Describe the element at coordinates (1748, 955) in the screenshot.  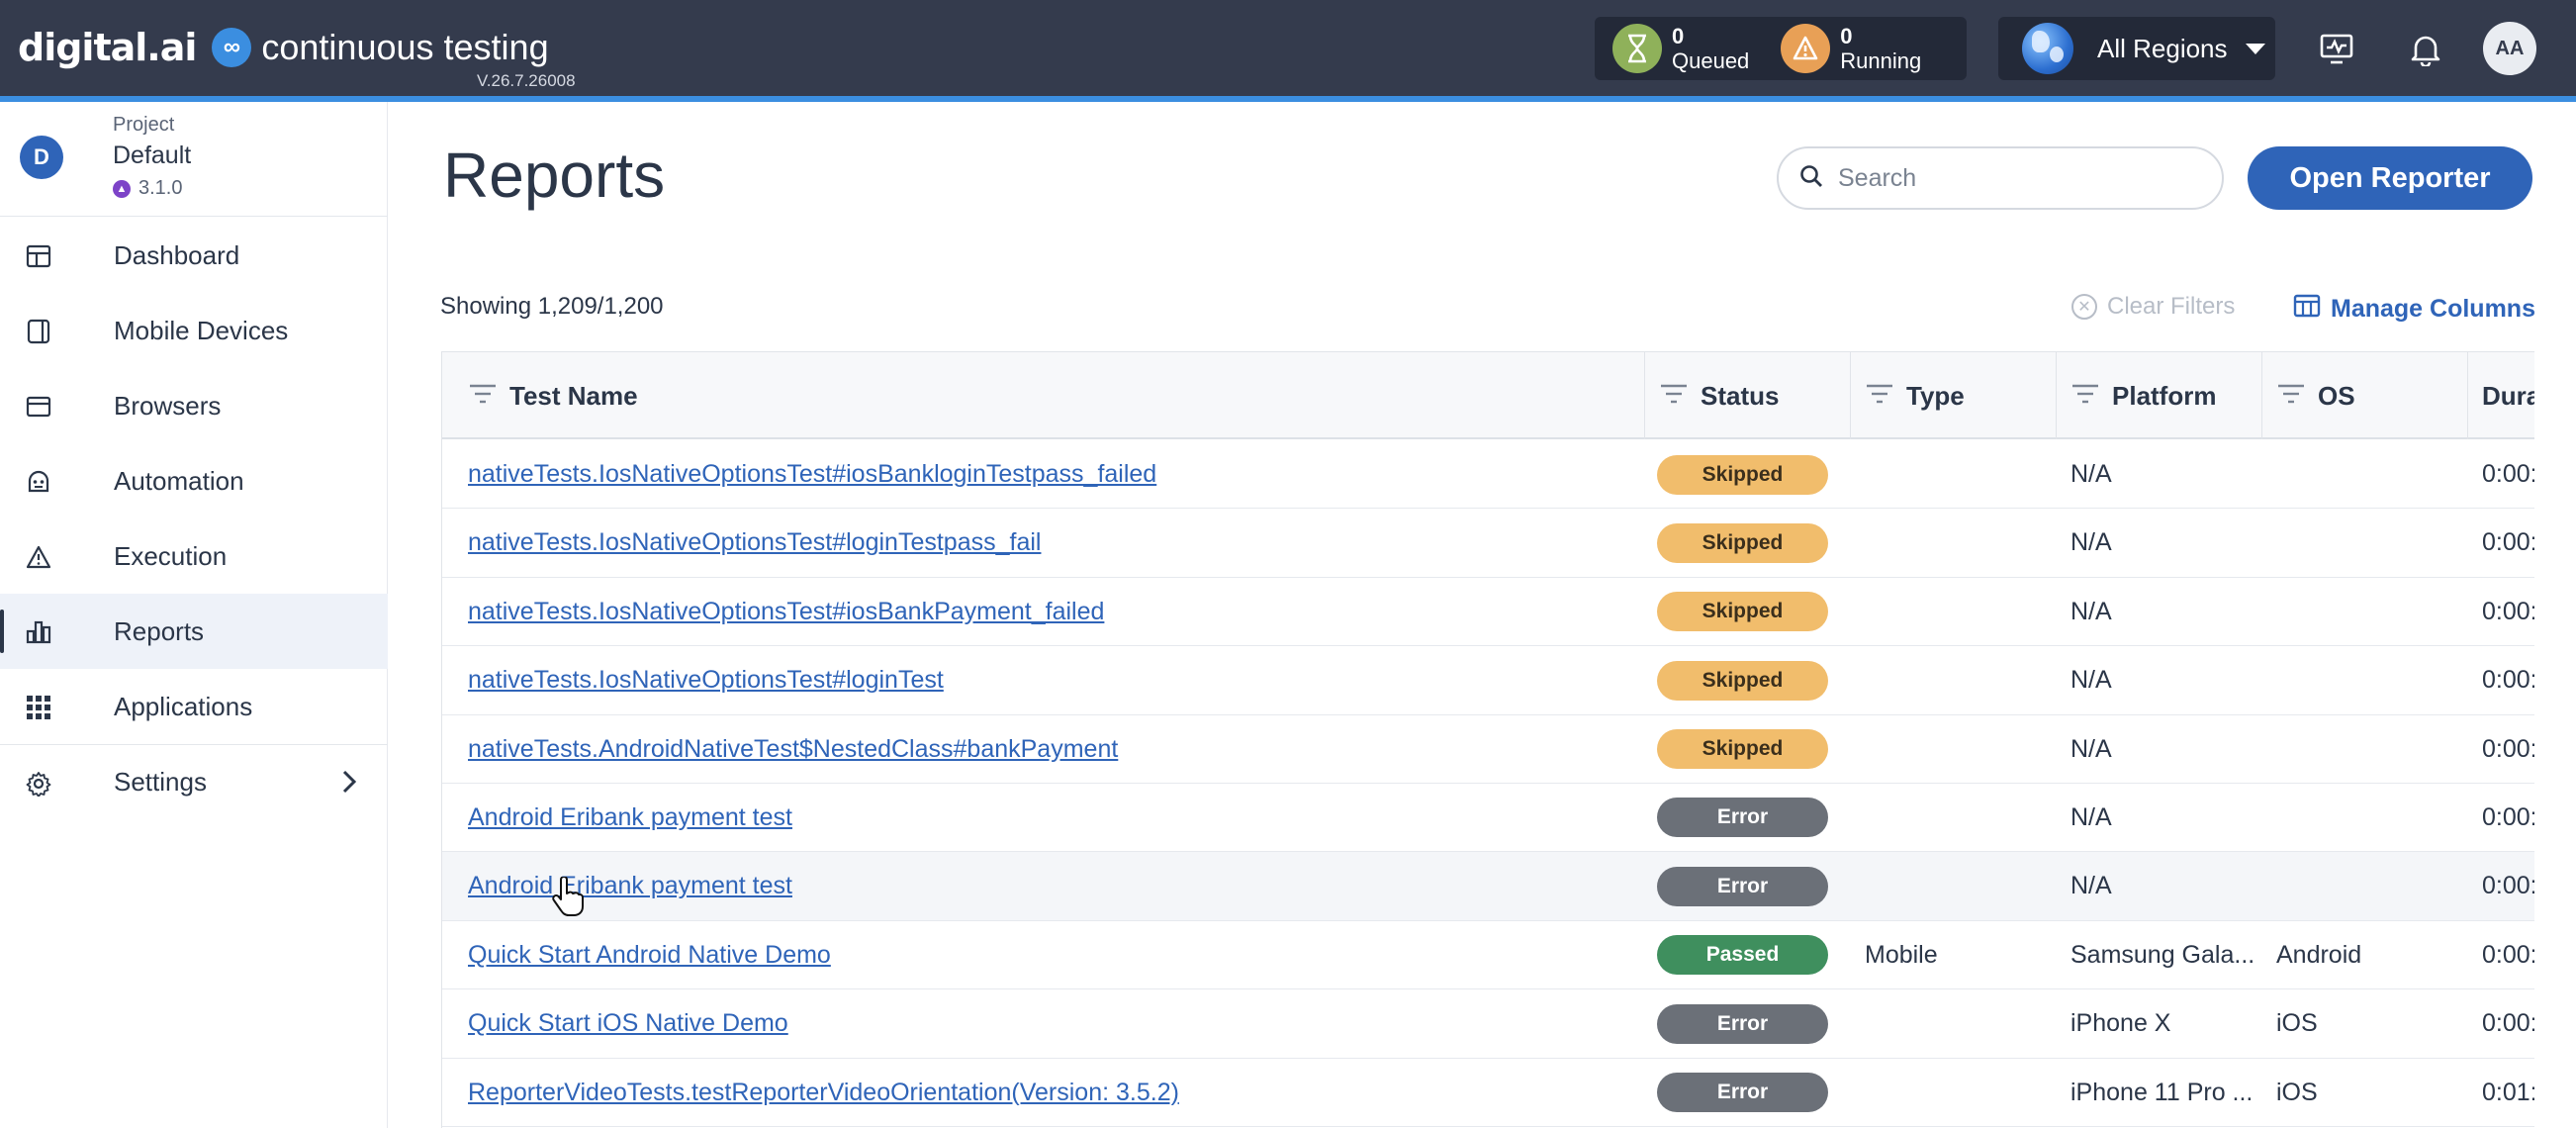
I see `cell-status: Passed` at that location.